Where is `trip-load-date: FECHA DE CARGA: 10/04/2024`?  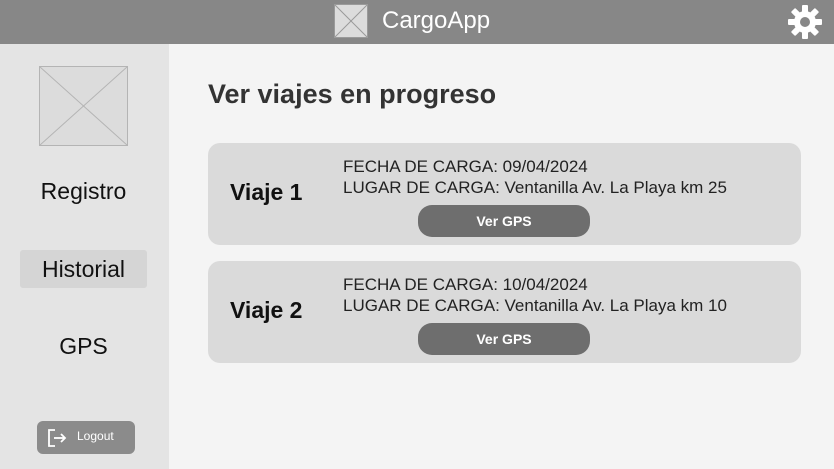
trip-load-date: FECHA DE CARGA: 10/04/2024 is located at coordinates (465, 284).